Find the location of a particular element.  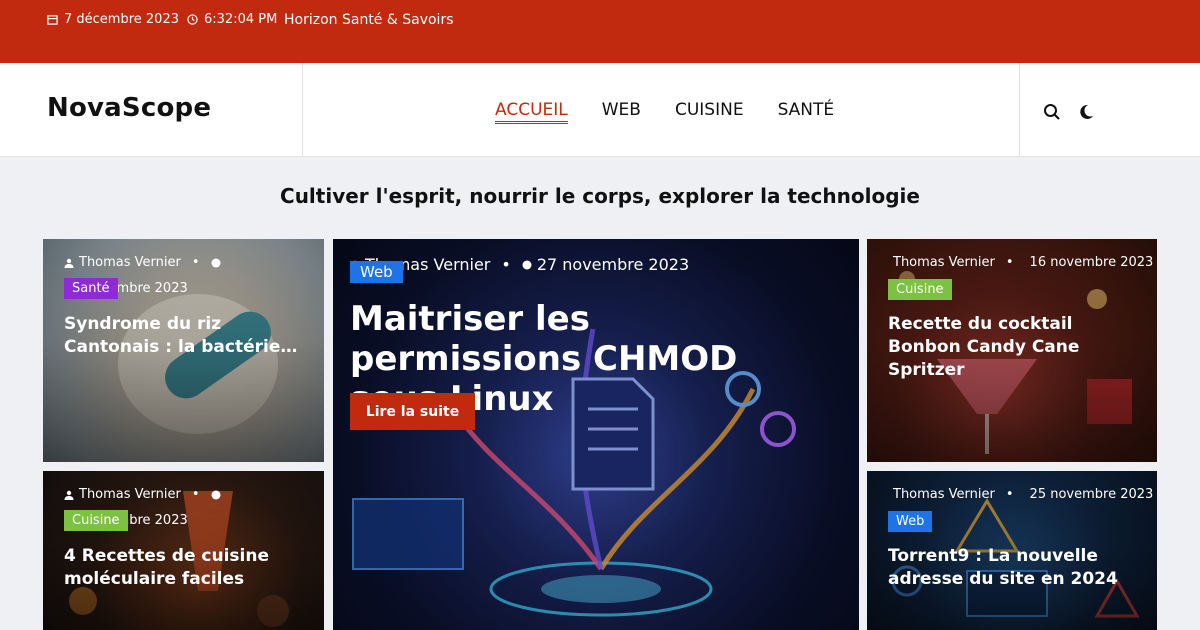

current-date: 7 décembre 2023 is located at coordinates (121, 19).